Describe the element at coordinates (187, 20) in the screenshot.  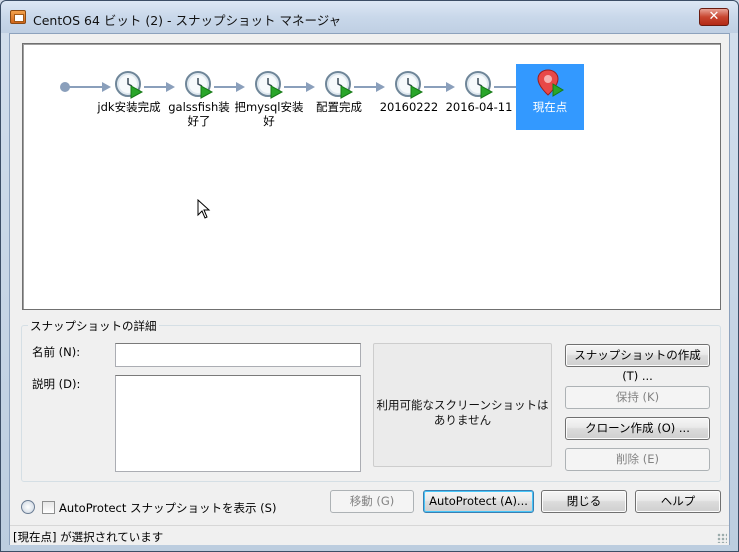
I see `window-title: CentOS 64 ビット (2) - スナップショット マネージャ` at that location.